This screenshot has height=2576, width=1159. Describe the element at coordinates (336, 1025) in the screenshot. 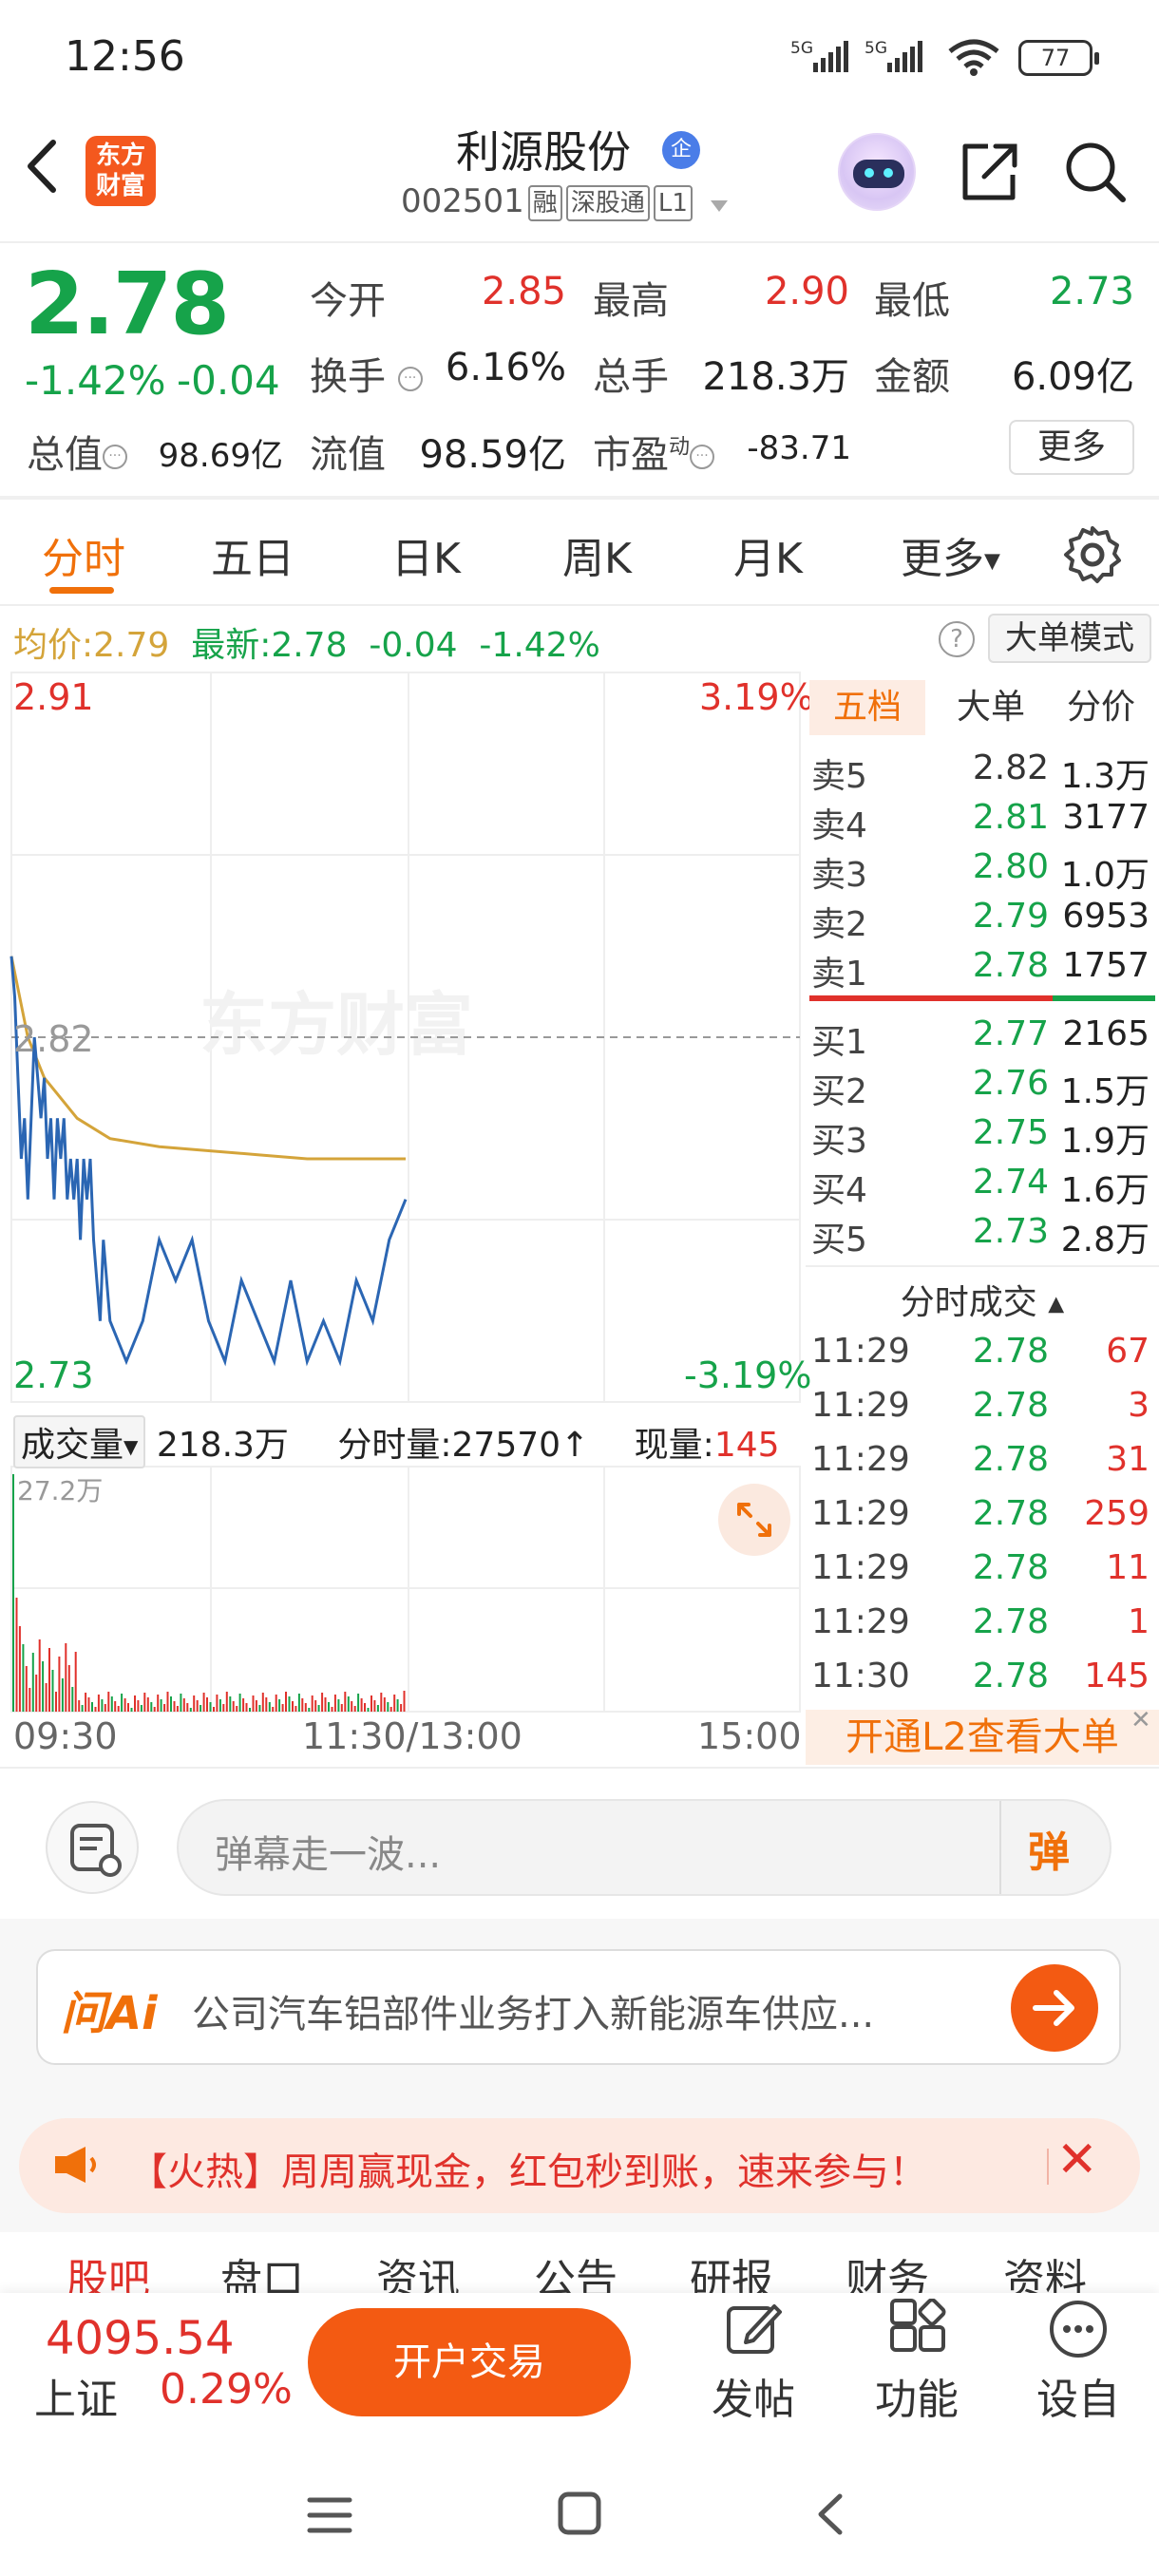

I see `chart-watermark: 东方财富` at that location.